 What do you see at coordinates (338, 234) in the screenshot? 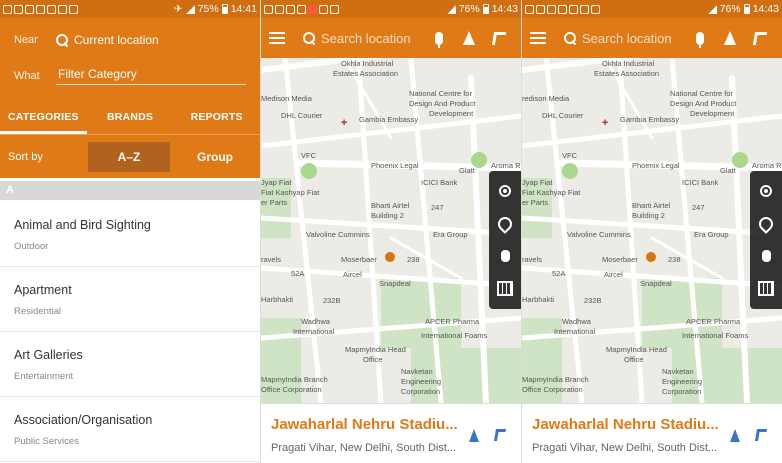
I see `svg-text: Valvoline Cummins` at bounding box center [338, 234].